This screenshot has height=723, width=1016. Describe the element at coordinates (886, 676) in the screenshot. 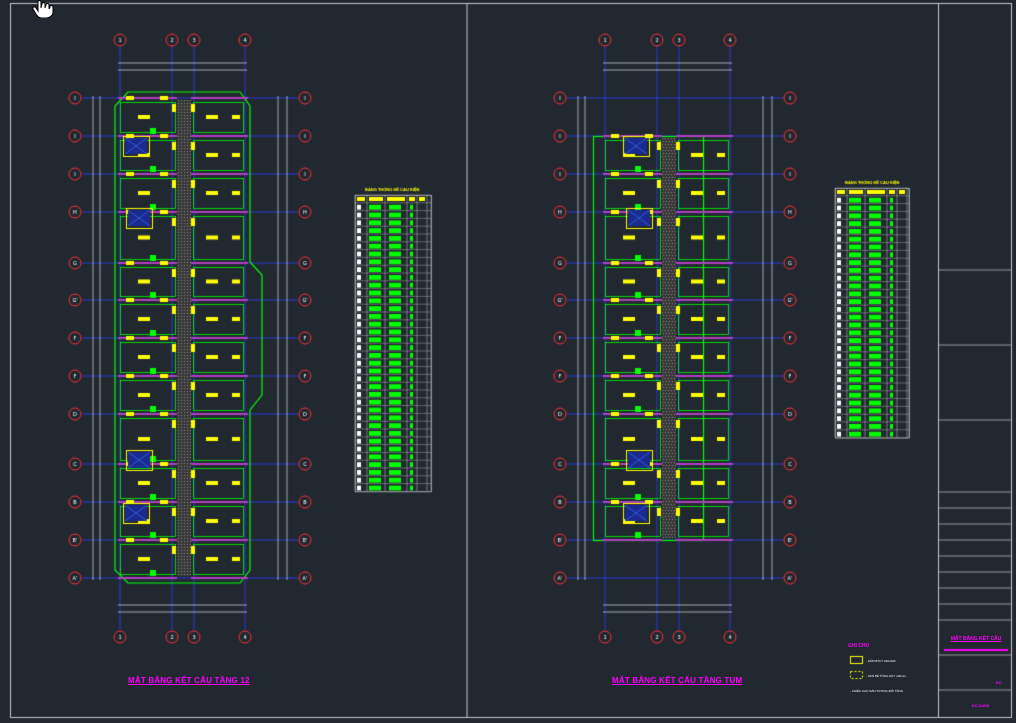

I see `legend-item-slab: - SÀN BÊ TÔNG DÀY 120mm` at that location.